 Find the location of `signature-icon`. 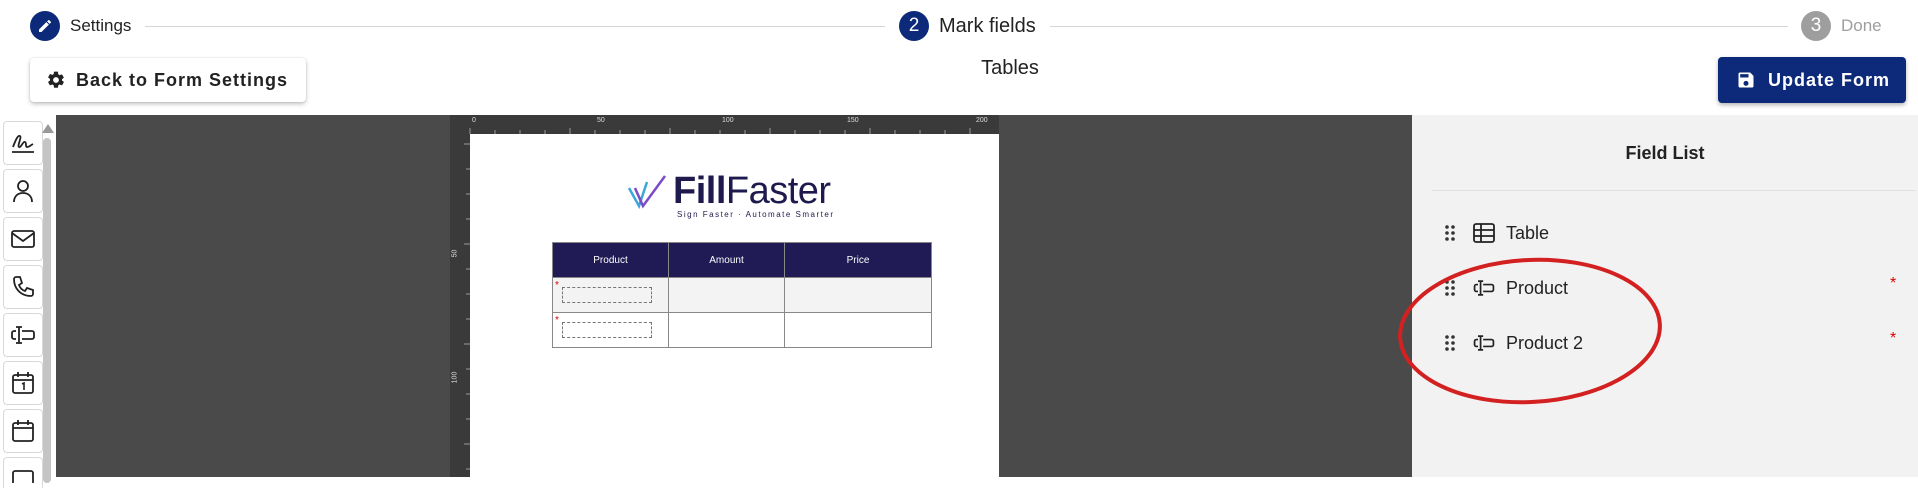

signature-icon is located at coordinates (23, 143).